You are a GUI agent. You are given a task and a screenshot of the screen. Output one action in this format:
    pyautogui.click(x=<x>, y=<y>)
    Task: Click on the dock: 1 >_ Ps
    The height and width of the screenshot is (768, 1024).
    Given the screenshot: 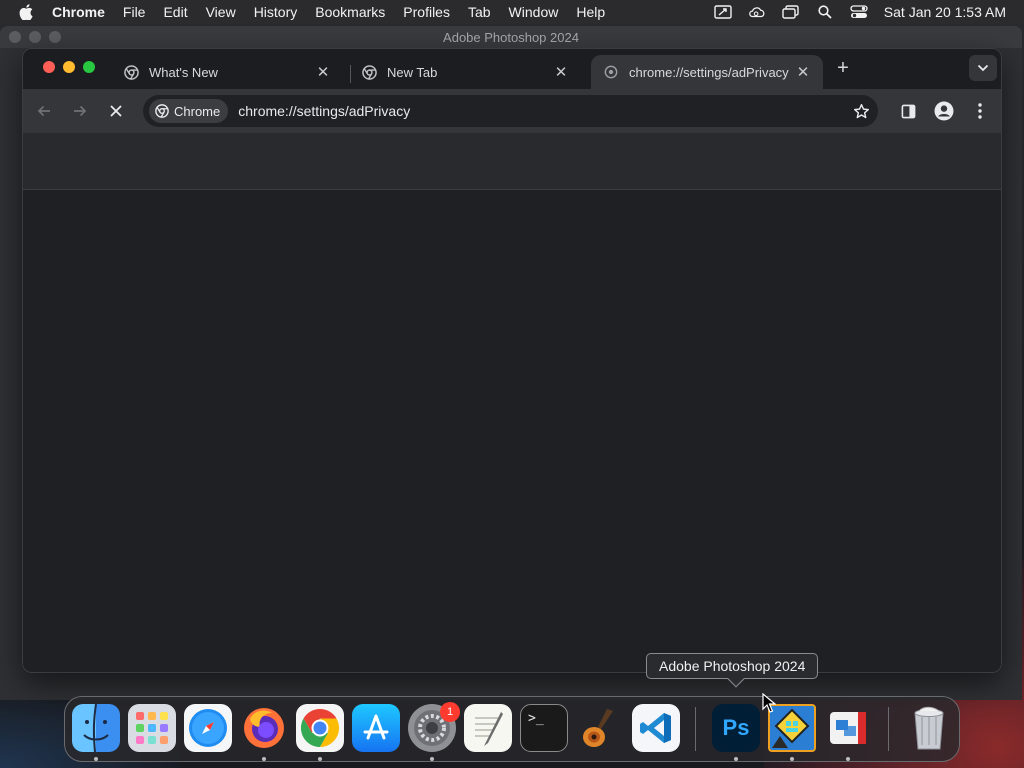 What is the action you would take?
    pyautogui.click(x=512, y=729)
    